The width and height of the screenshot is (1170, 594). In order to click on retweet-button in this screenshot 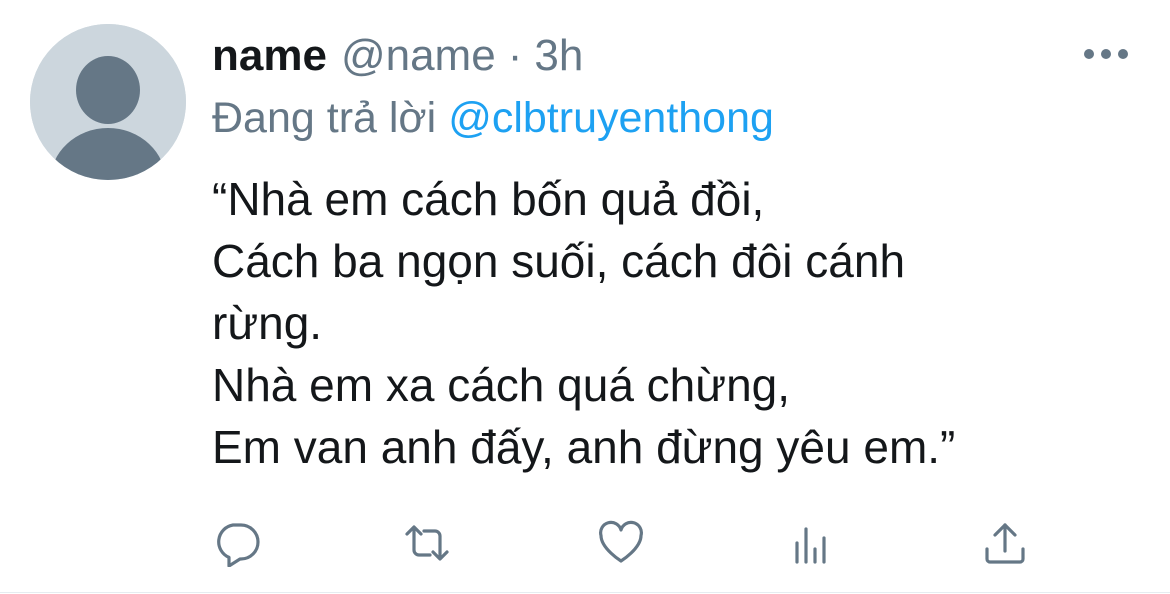, I will do `click(427, 543)`.